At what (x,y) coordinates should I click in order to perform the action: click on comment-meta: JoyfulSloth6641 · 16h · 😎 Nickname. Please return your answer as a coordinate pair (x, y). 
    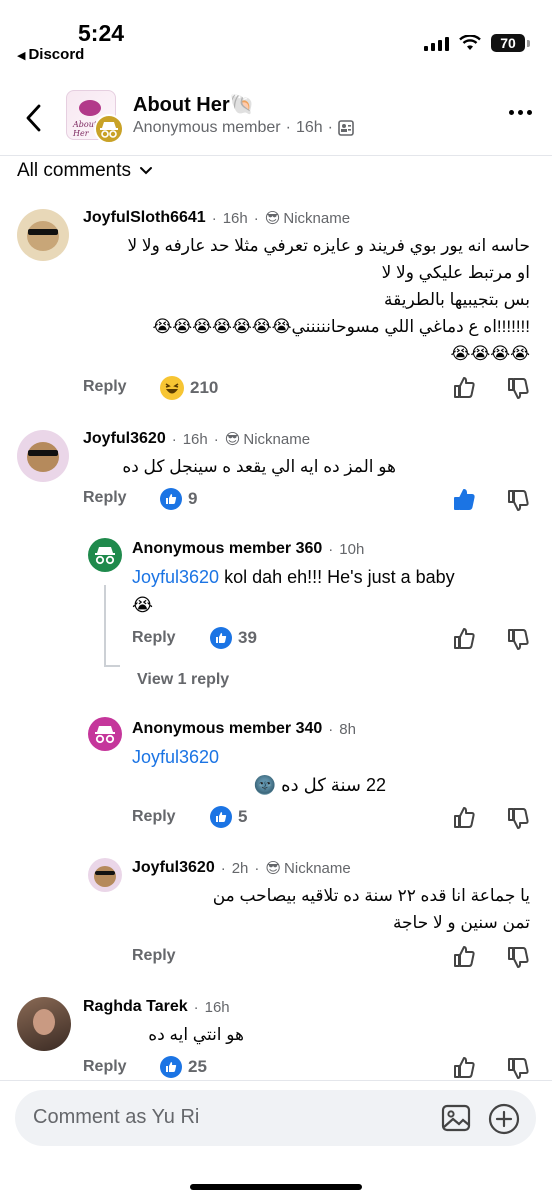
    Looking at the image, I should click on (216, 218).